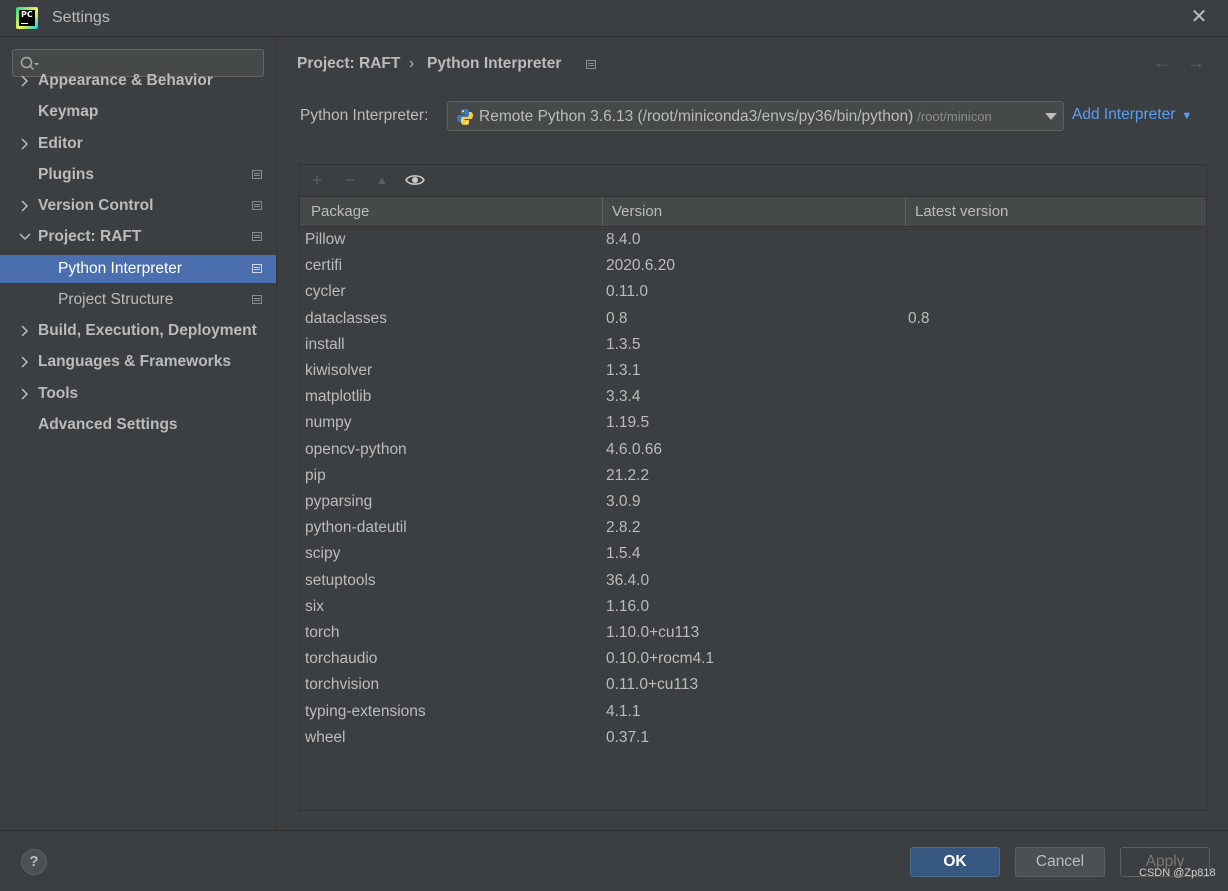 The image size is (1228, 891). What do you see at coordinates (1199, 17) in the screenshot?
I see `close-icon: ✕` at bounding box center [1199, 17].